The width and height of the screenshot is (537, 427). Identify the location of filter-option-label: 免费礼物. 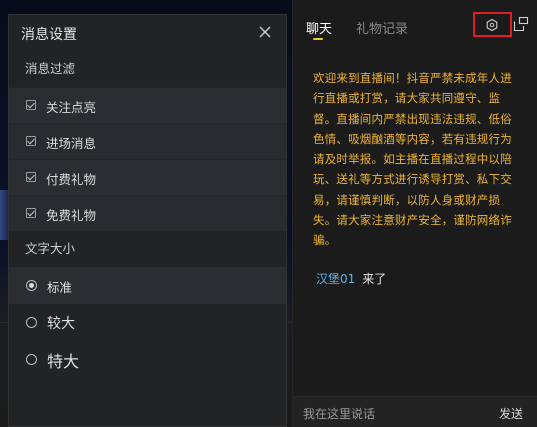
(71, 215).